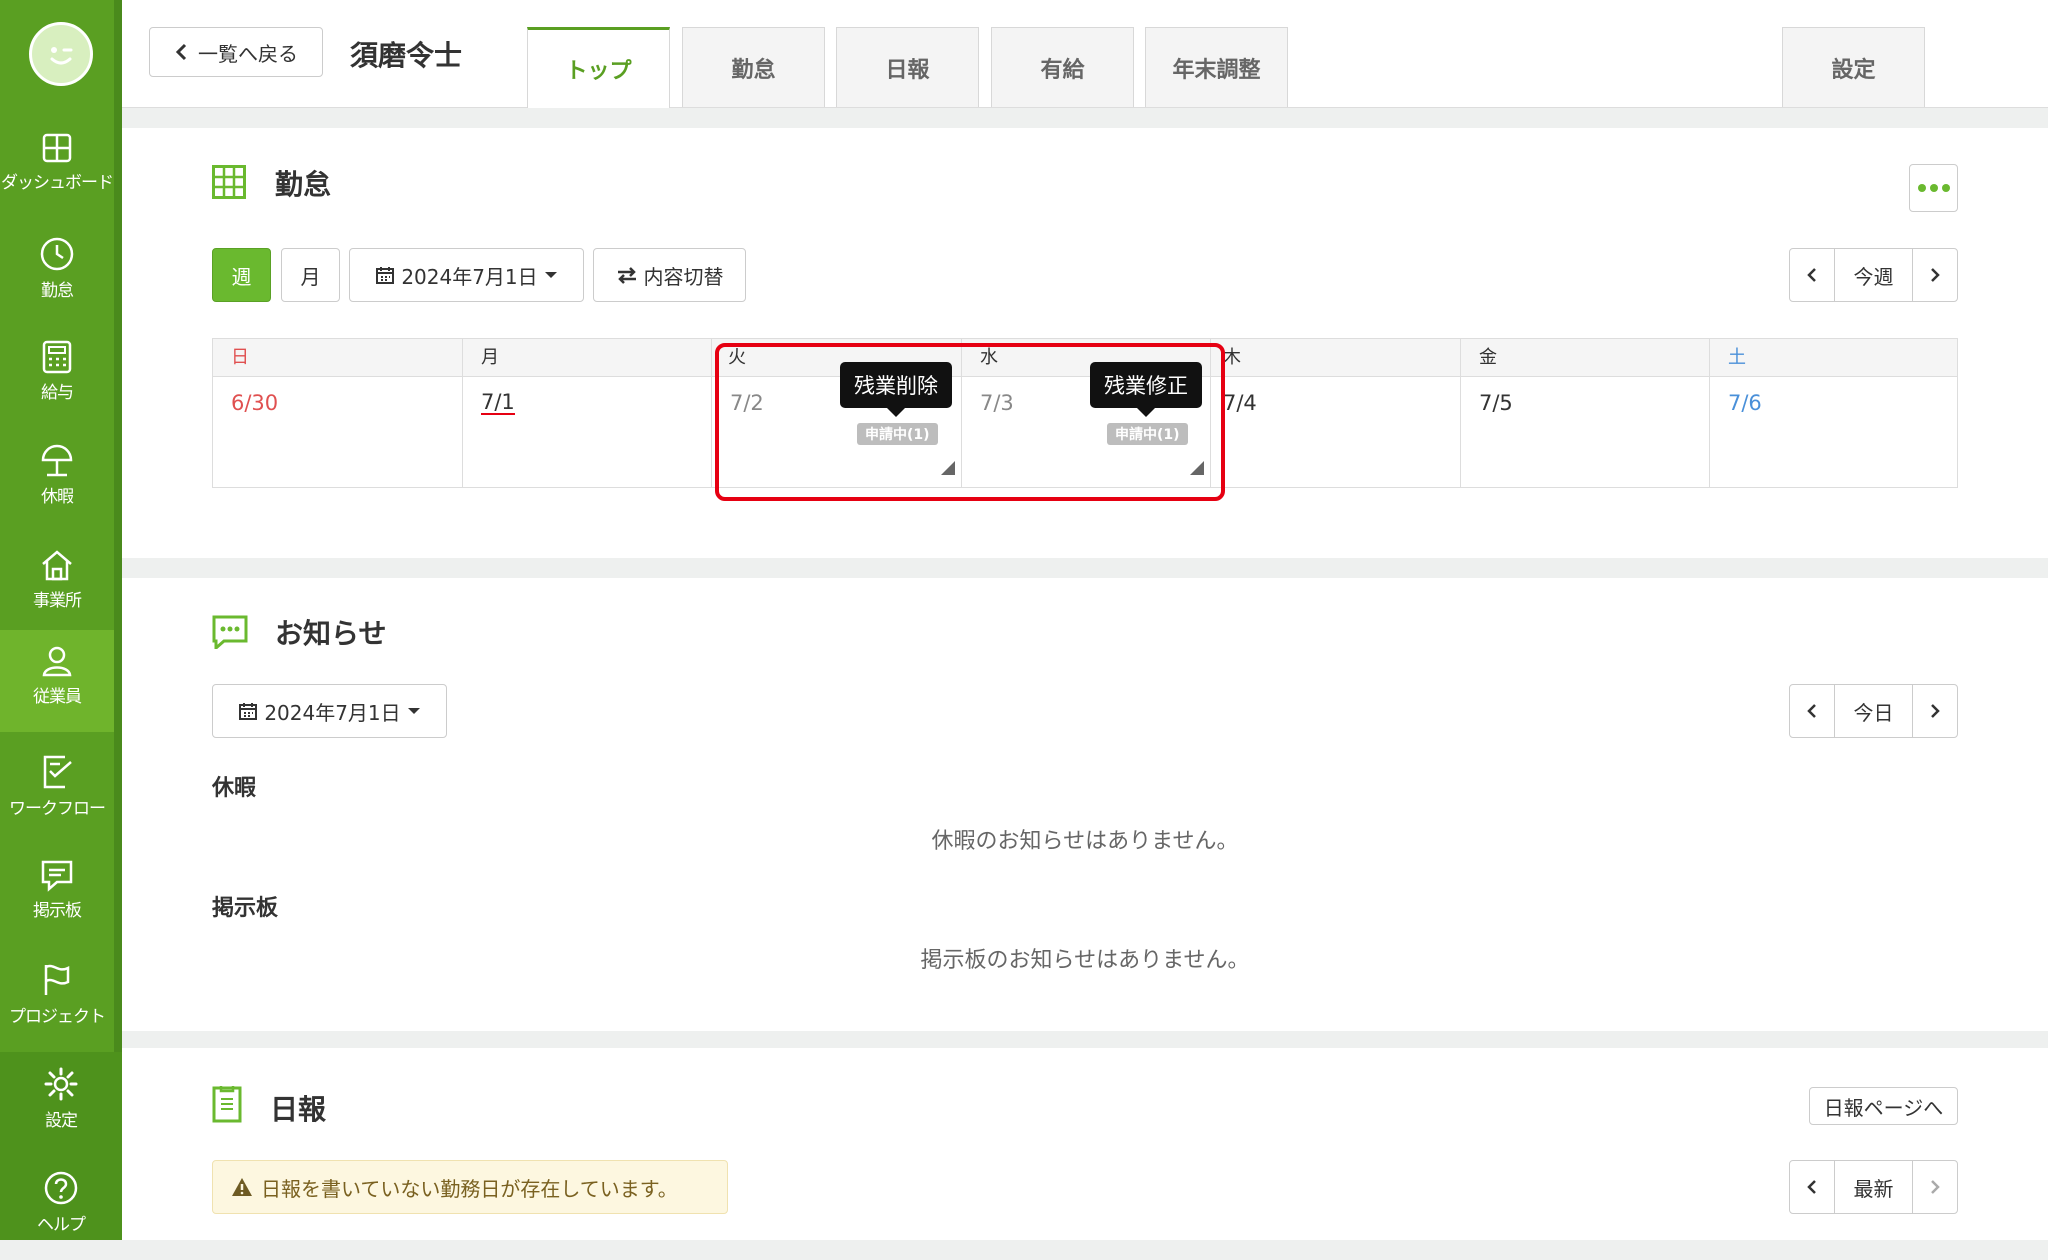  I want to click on prev-week-button, so click(1812, 275).